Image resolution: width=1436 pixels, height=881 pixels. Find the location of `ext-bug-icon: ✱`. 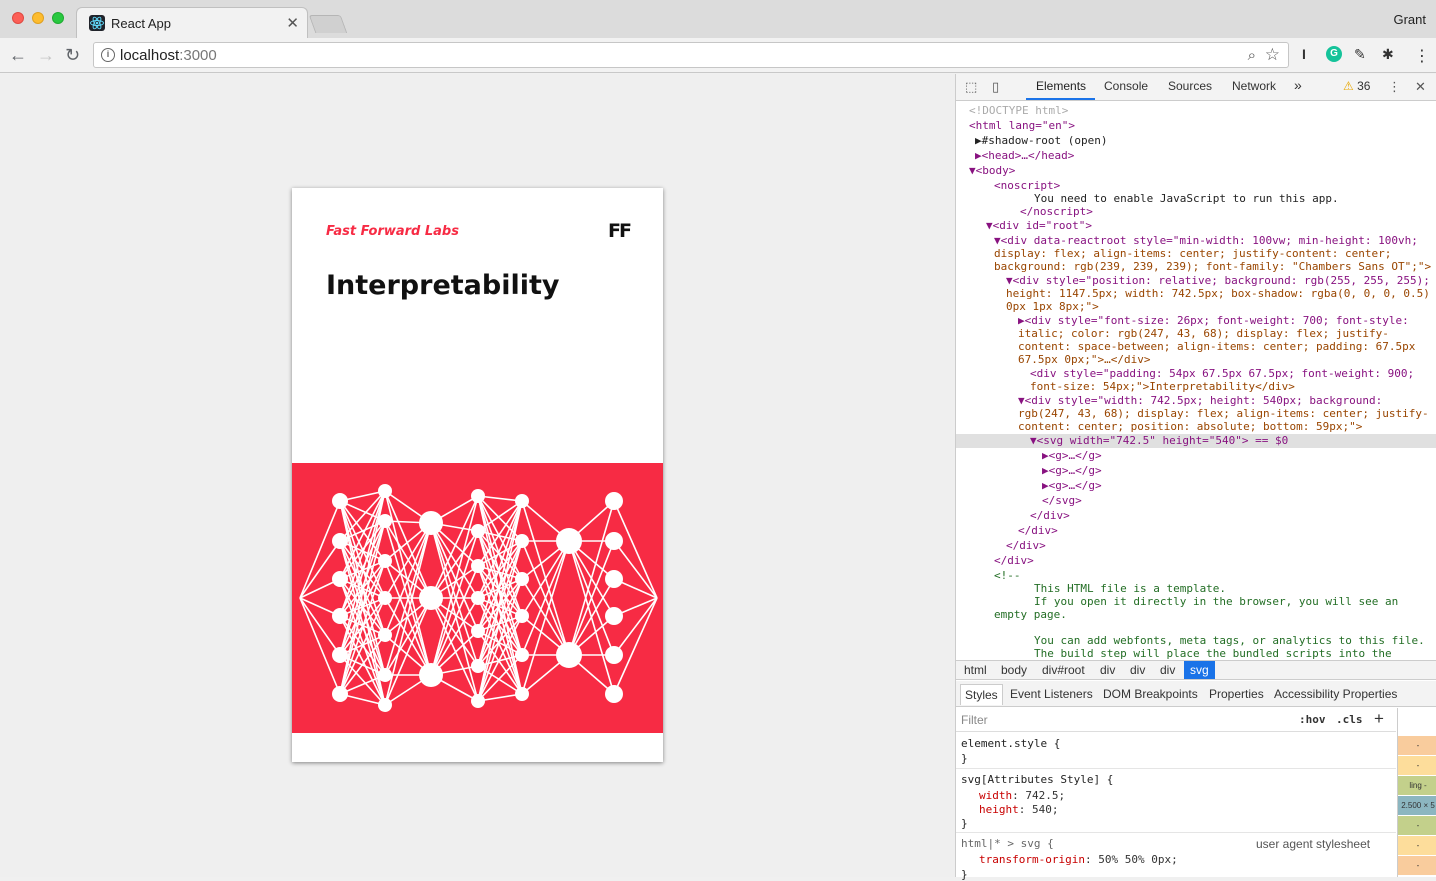

ext-bug-icon: ✱ is located at coordinates (1388, 54).